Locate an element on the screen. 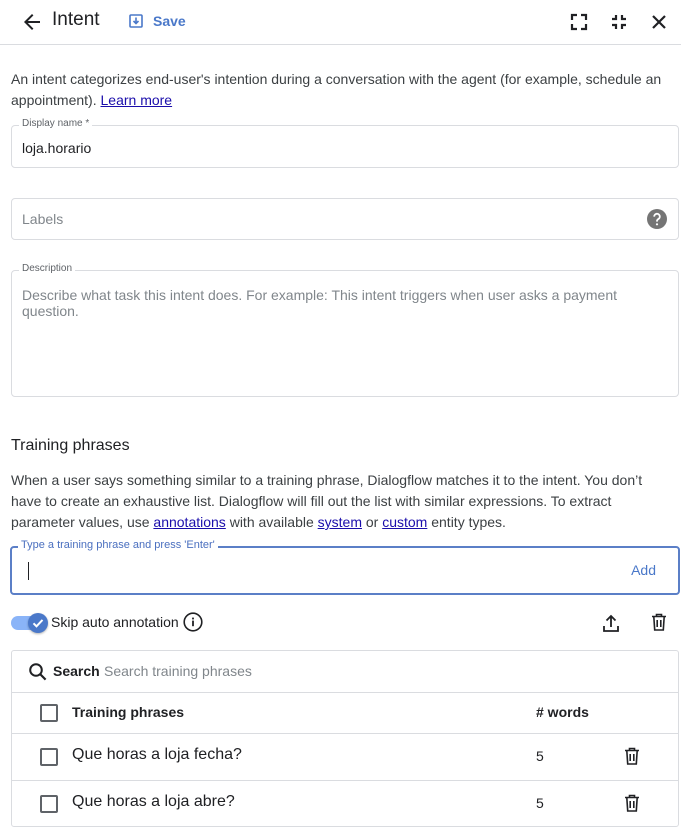  description-label: Description is located at coordinates (47, 268).